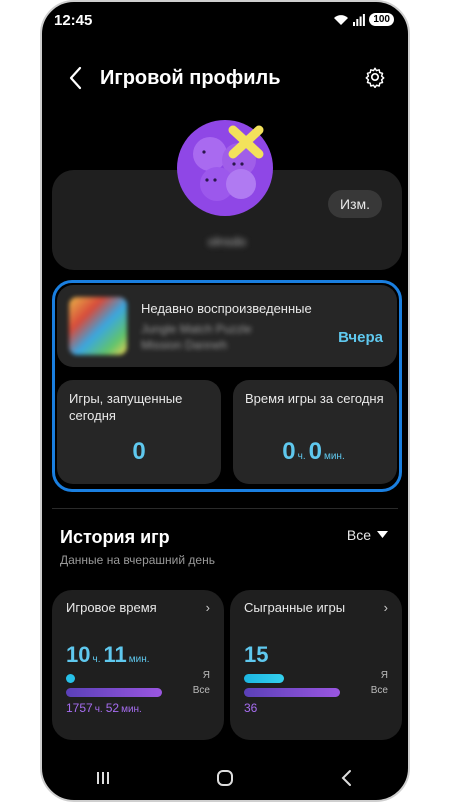 This screenshot has height=802, width=450. What do you see at coordinates (292, 692) in the screenshot?
I see `played-games-all-bar` at bounding box center [292, 692].